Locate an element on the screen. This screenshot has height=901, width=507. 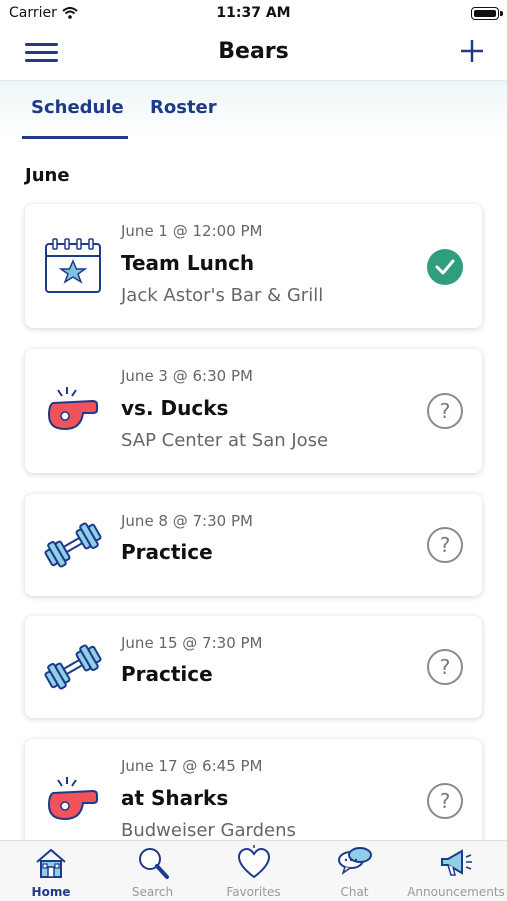
tabbar-label: Search is located at coordinates (152, 892).